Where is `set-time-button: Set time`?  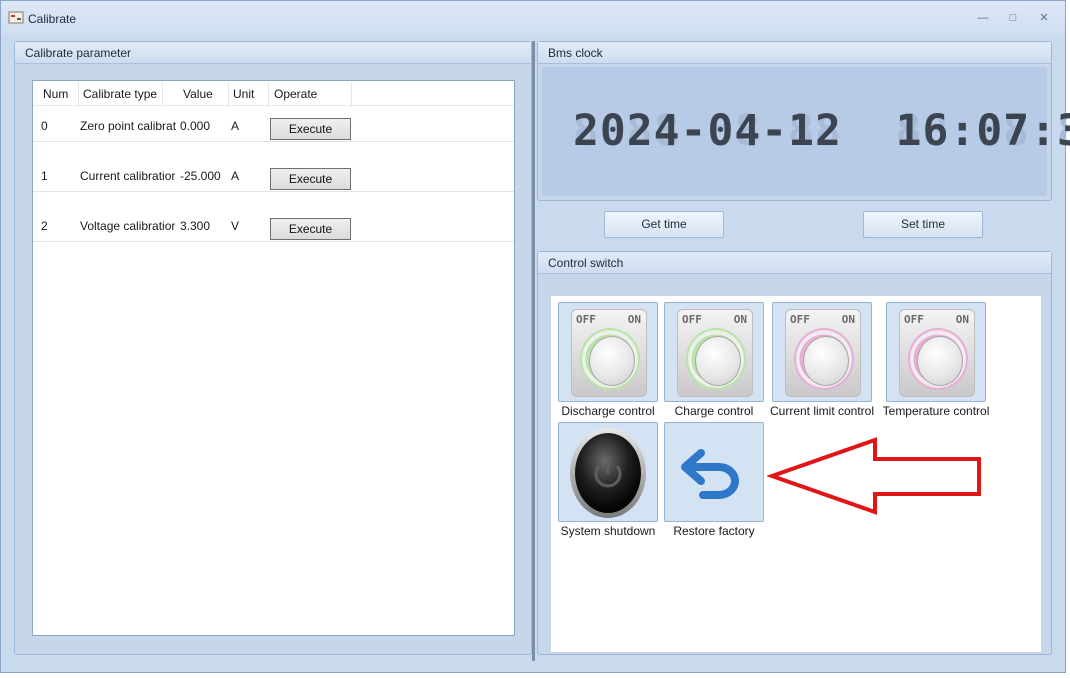
set-time-button: Set time is located at coordinates (923, 224).